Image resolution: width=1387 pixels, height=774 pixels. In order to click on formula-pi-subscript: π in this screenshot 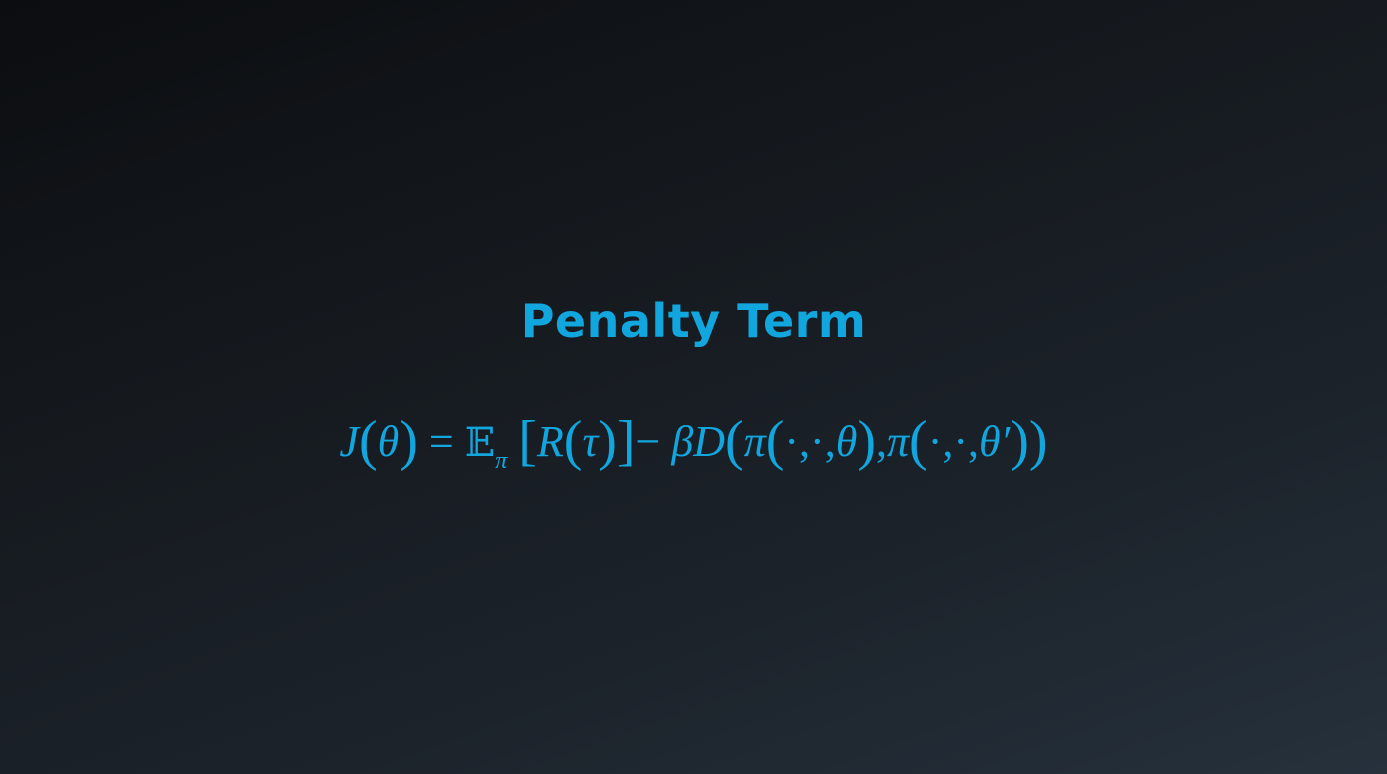, I will do `click(501, 461)`.